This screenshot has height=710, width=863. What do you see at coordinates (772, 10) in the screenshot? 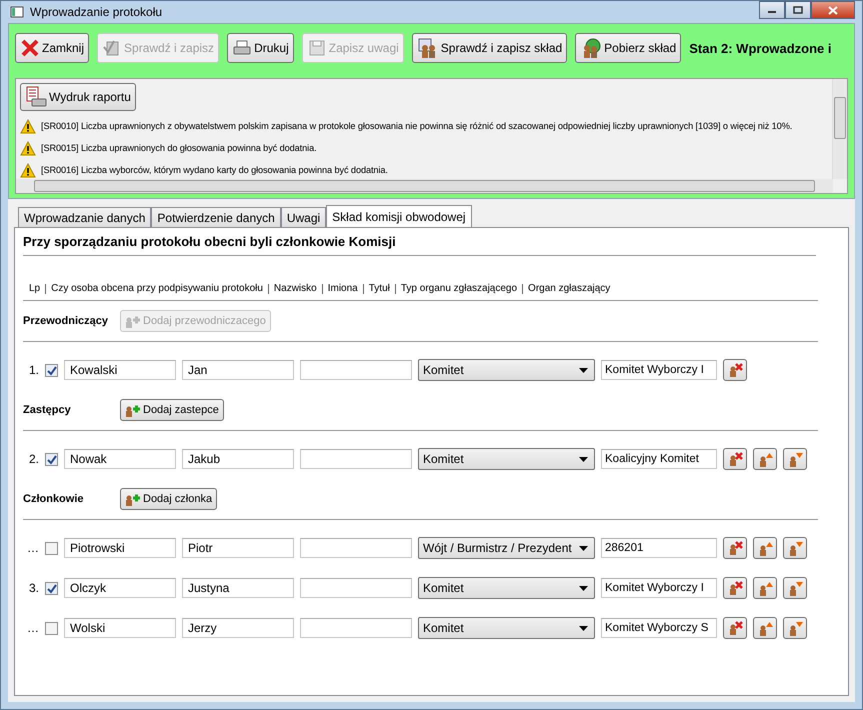
I see `minimize-button` at bounding box center [772, 10].